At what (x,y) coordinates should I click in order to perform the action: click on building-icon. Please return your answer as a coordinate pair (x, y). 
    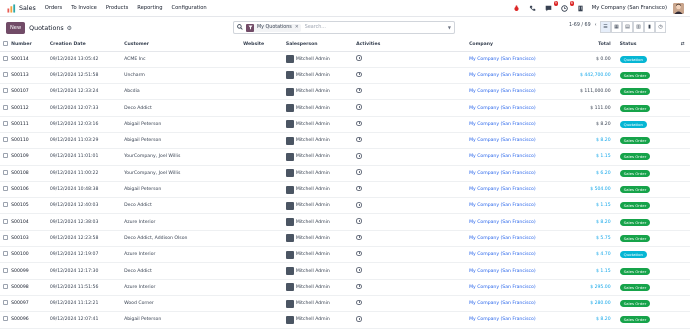
    Looking at the image, I should click on (581, 8).